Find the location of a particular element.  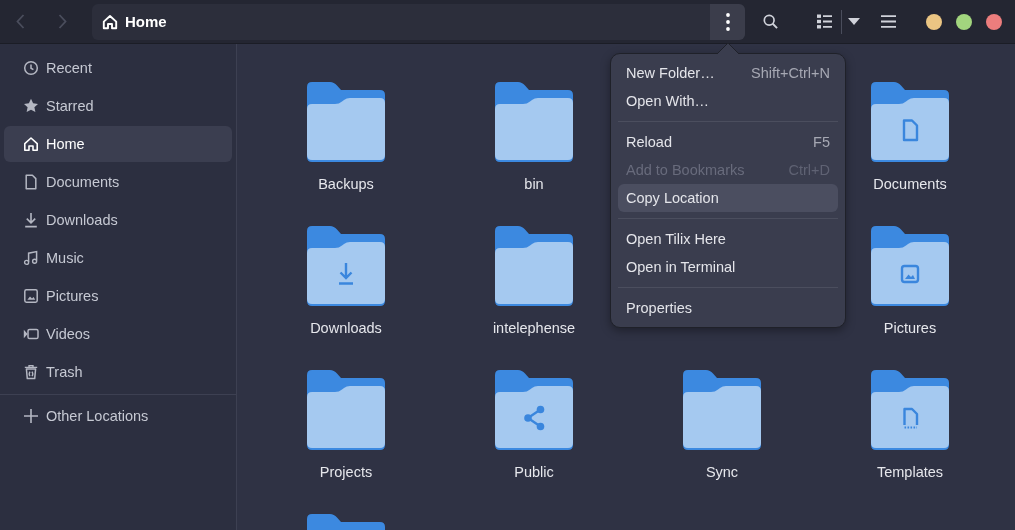

list-view-icon is located at coordinates (824, 21).